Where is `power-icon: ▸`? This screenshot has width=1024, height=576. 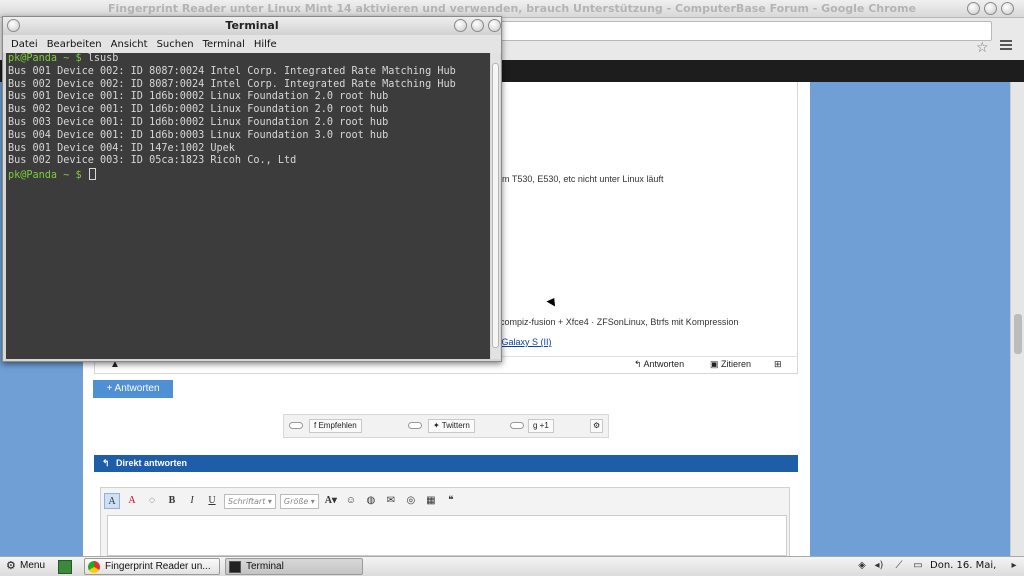
power-icon: ▸ is located at coordinates (1014, 566).